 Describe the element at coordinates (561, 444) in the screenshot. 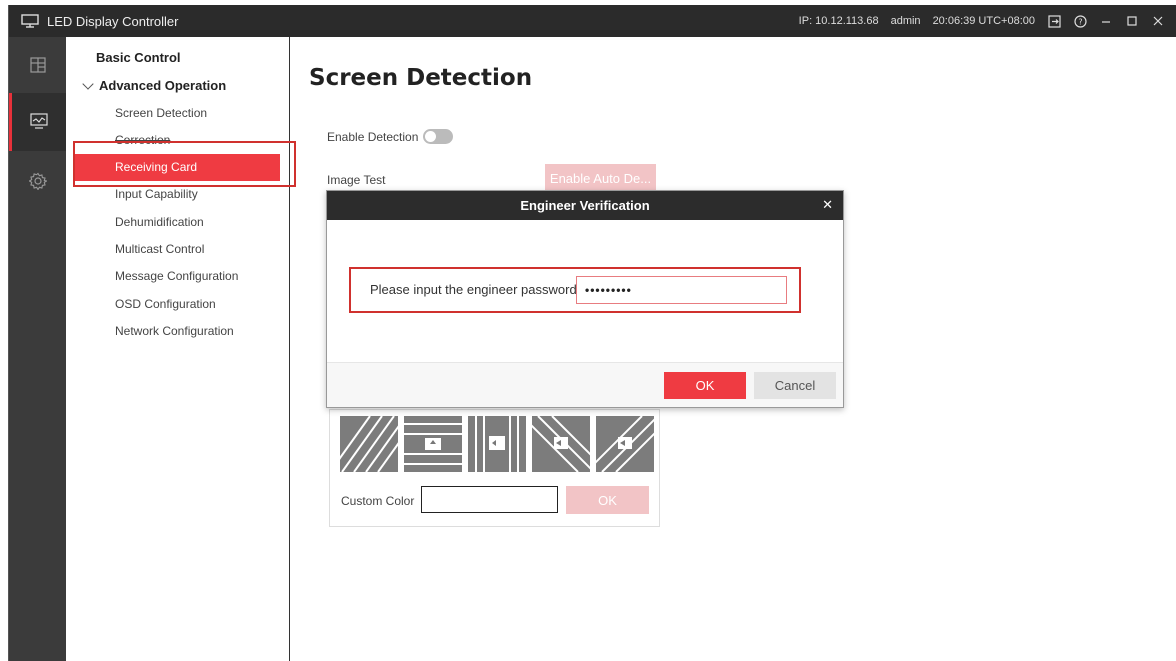

I see `pattern-diagonal-left-scan` at that location.